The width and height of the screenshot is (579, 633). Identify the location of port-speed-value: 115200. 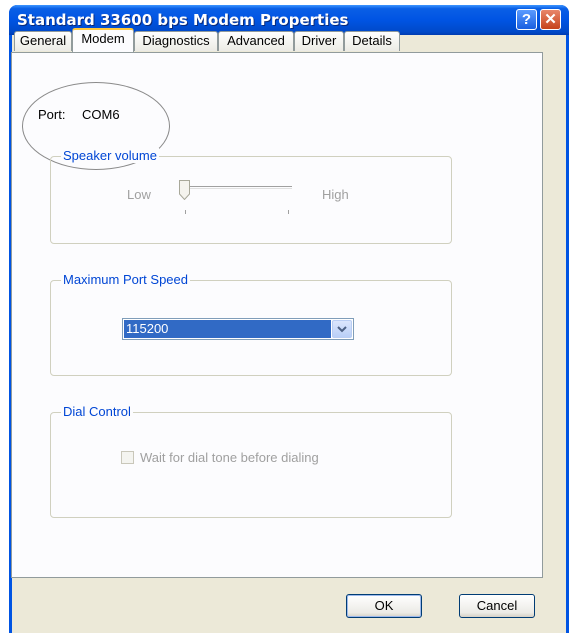
(227, 329).